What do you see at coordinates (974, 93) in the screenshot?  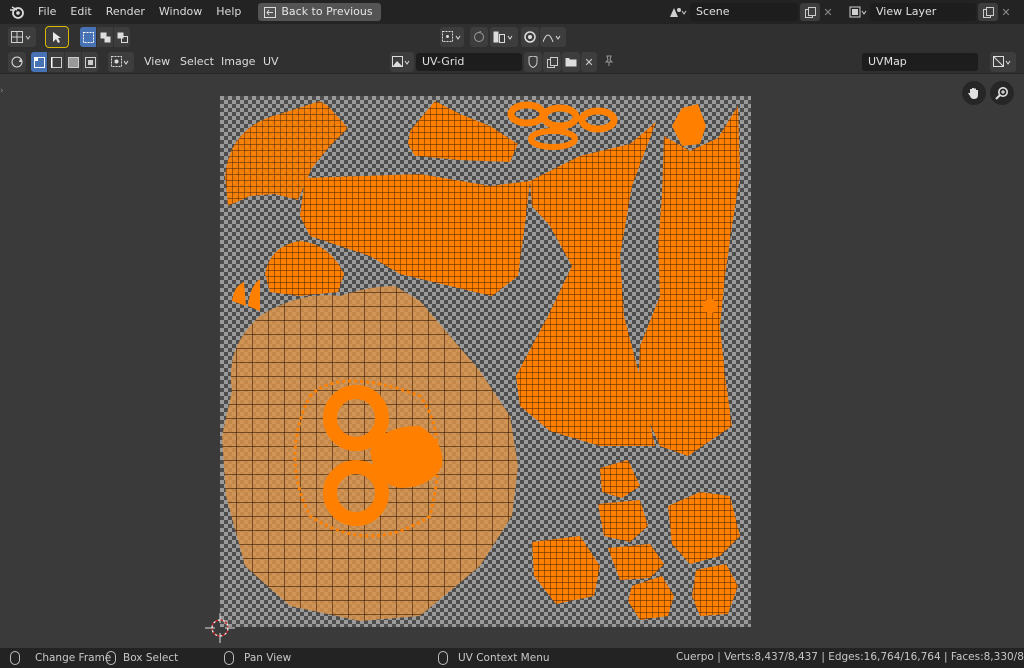 I see `hand-icon` at bounding box center [974, 93].